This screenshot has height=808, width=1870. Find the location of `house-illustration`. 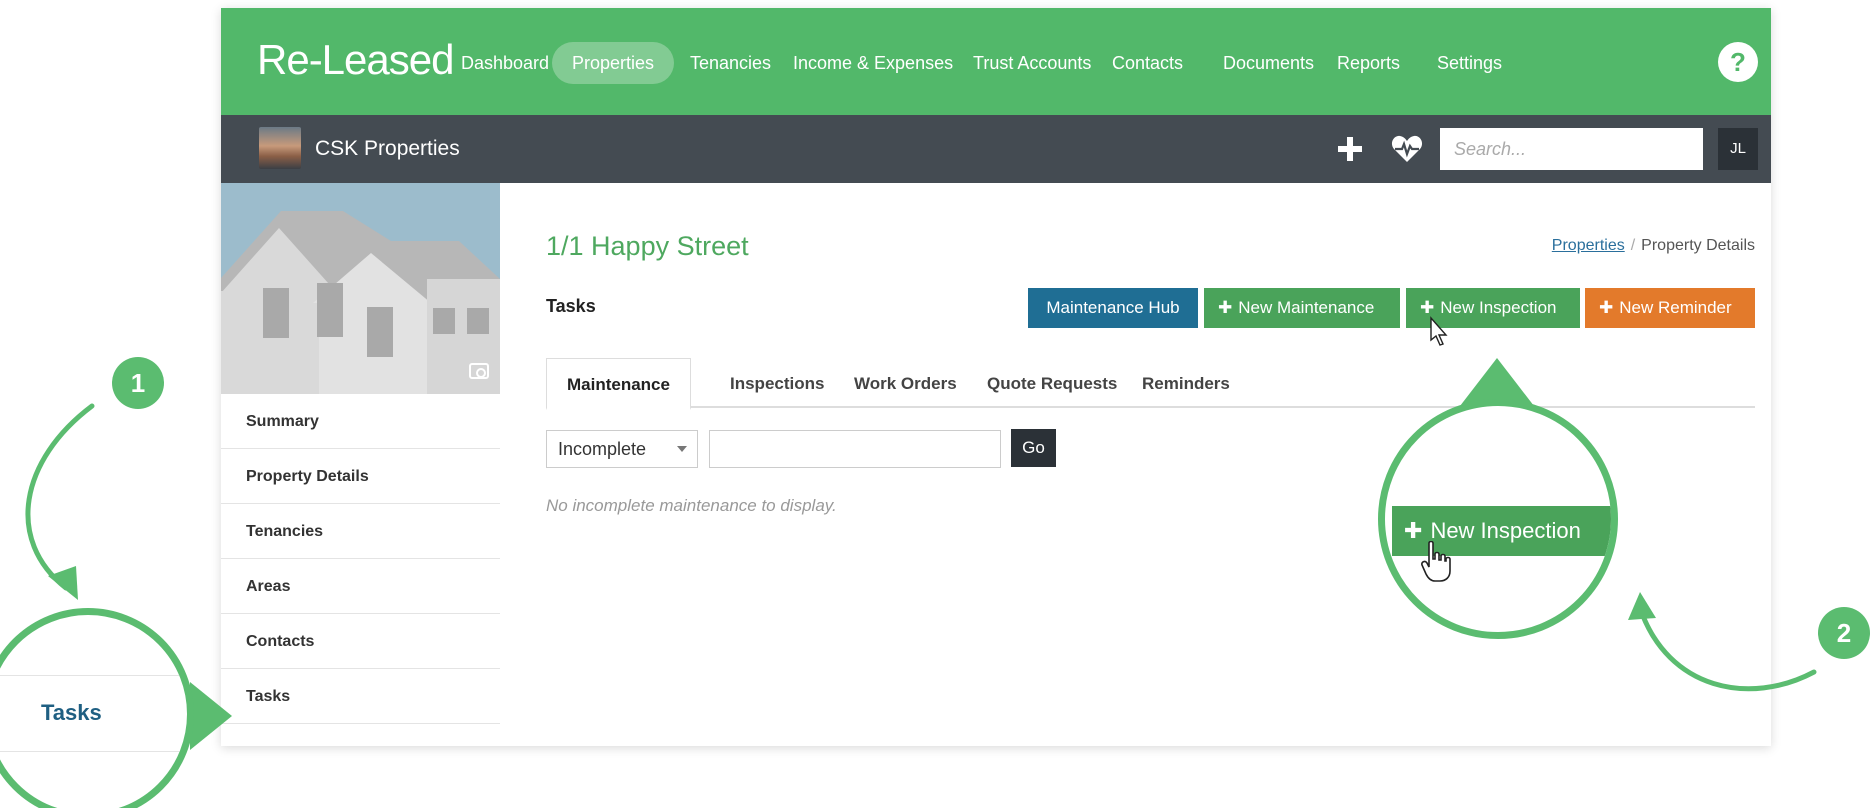

house-illustration is located at coordinates (360, 288).